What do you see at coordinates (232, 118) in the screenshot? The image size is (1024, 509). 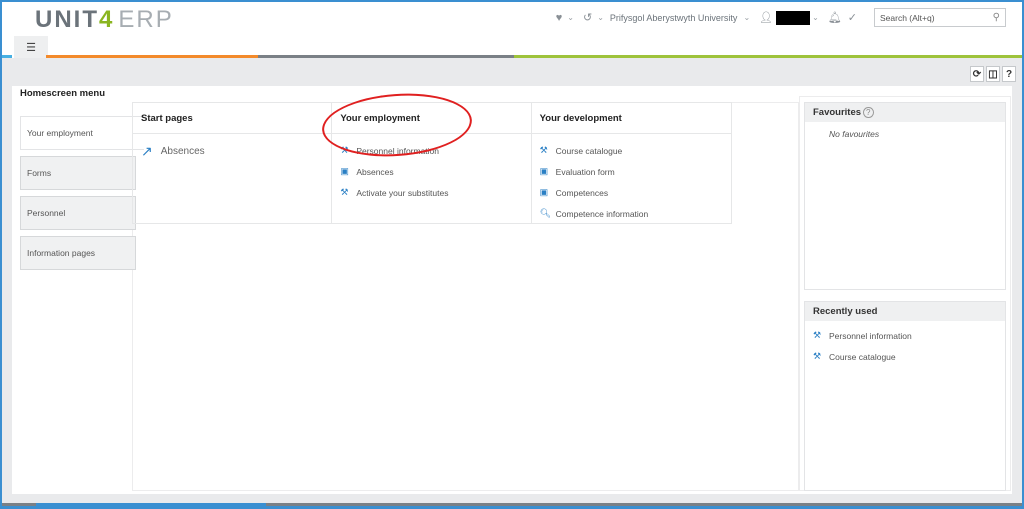 I see `column-title: Start pages` at bounding box center [232, 118].